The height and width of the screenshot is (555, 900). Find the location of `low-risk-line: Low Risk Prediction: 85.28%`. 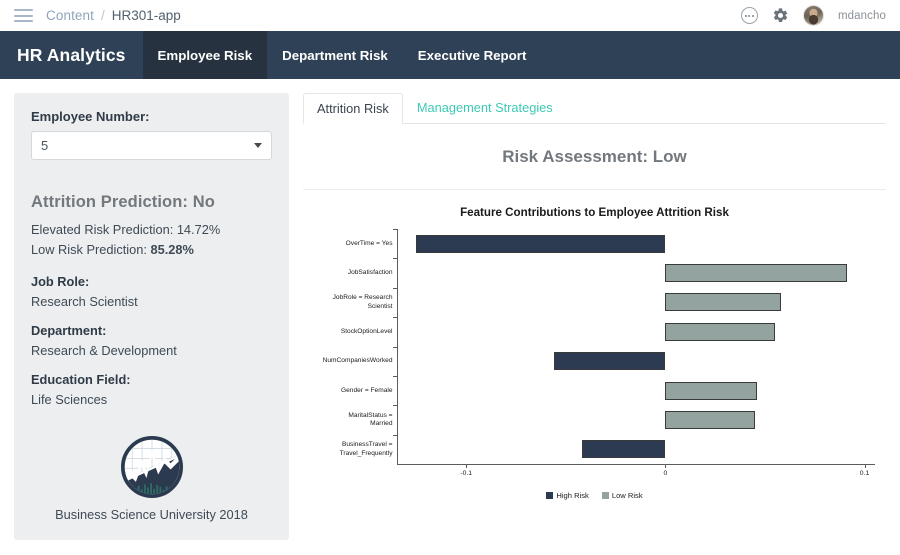

low-risk-line: Low Risk Prediction: 85.28% is located at coordinates (151, 250).